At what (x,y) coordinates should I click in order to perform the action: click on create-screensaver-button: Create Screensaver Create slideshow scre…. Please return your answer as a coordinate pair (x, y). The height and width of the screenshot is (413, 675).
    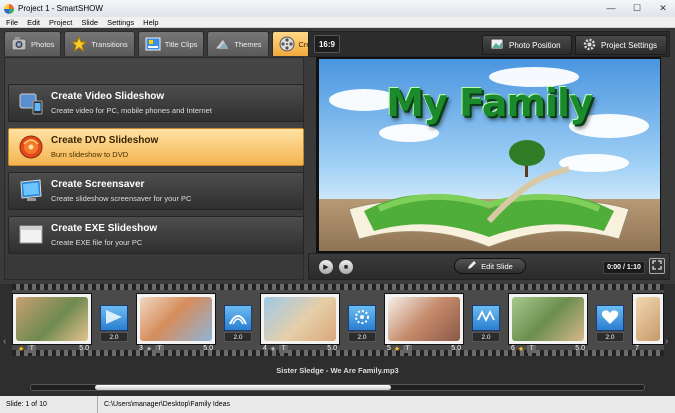
    Looking at the image, I should click on (156, 191).